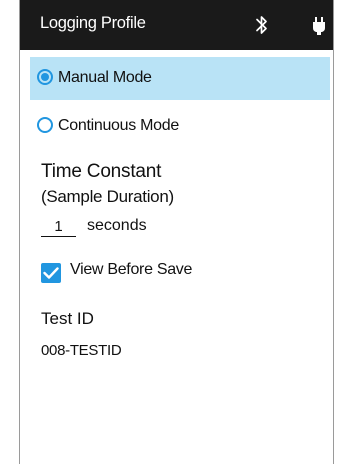 The width and height of the screenshot is (340, 464). Describe the element at coordinates (117, 225) in the screenshot. I see `time-constant-unit: seconds` at that location.